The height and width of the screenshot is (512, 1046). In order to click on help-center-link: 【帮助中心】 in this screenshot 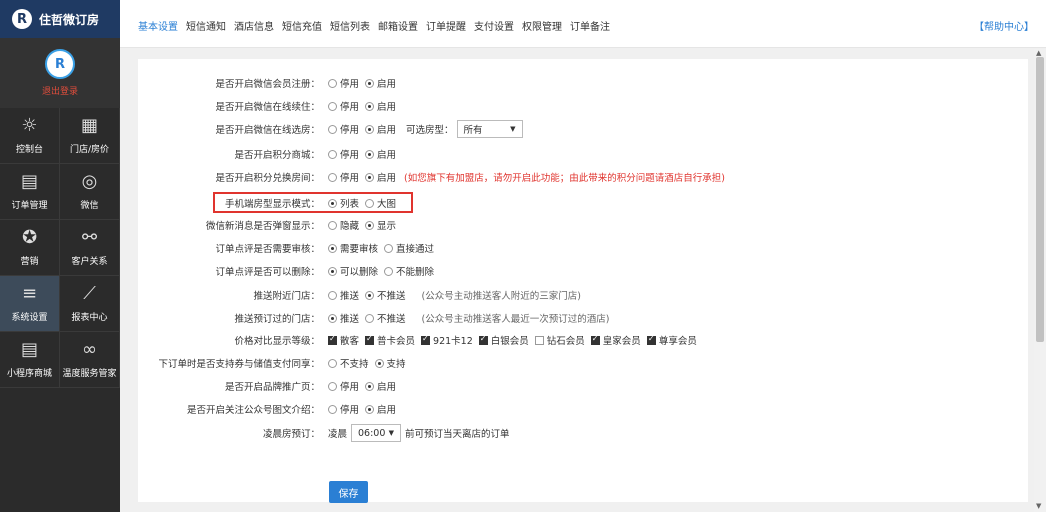, I will do `click(1004, 25)`.